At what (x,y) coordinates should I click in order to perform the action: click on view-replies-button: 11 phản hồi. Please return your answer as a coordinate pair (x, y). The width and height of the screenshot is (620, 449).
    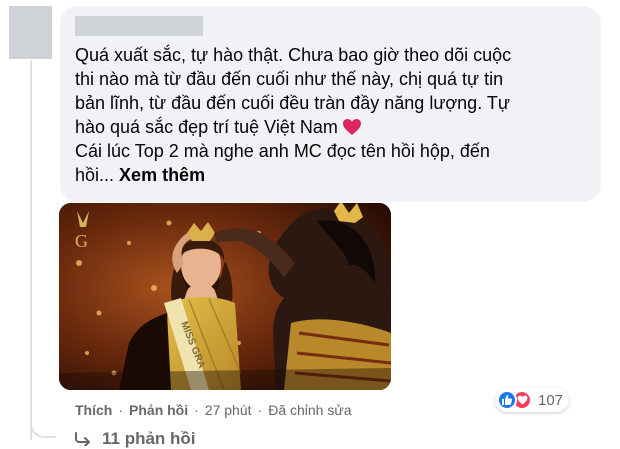
    Looking at the image, I should click on (135, 439).